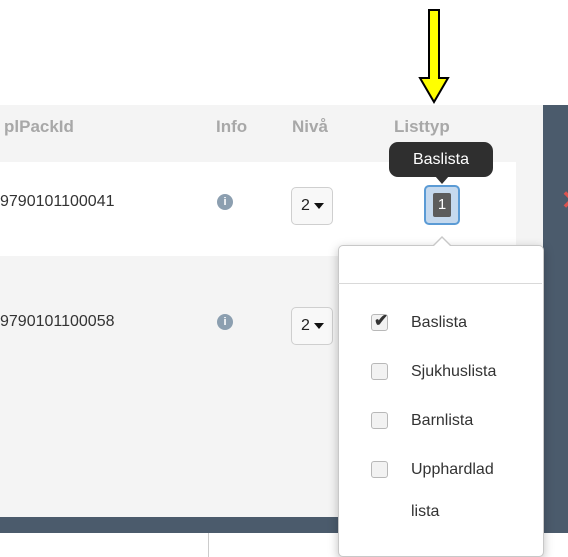  Describe the element at coordinates (425, 512) in the screenshot. I see `option-label-upphardlad-line2: lista` at that location.